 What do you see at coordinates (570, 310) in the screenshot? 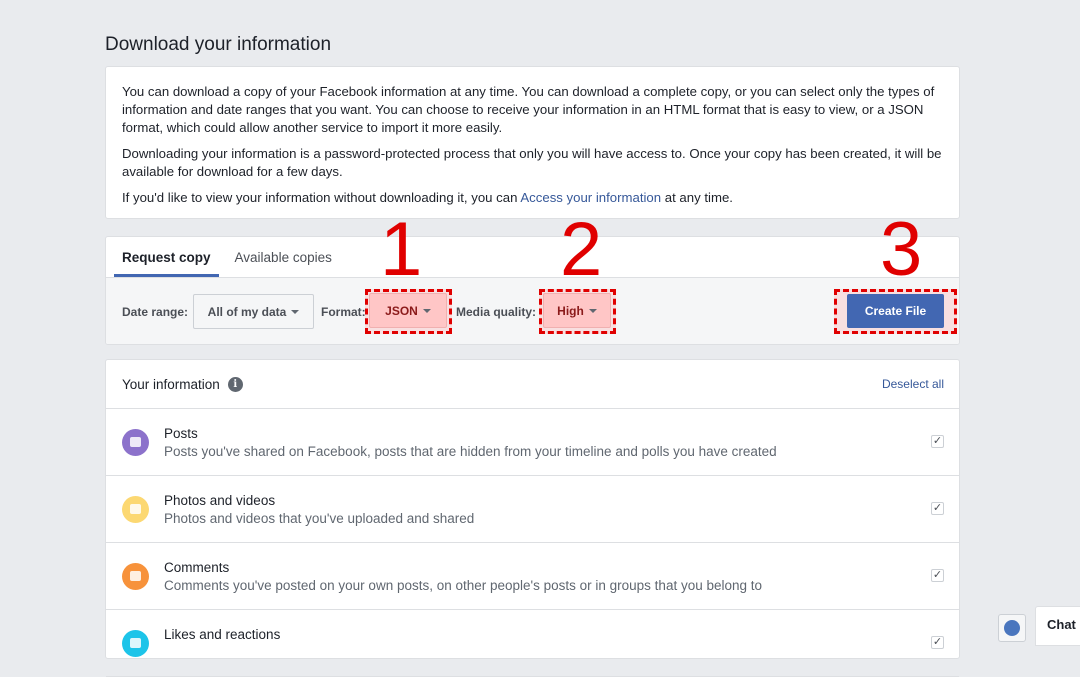
I see `media-quality-value: High` at bounding box center [570, 310].